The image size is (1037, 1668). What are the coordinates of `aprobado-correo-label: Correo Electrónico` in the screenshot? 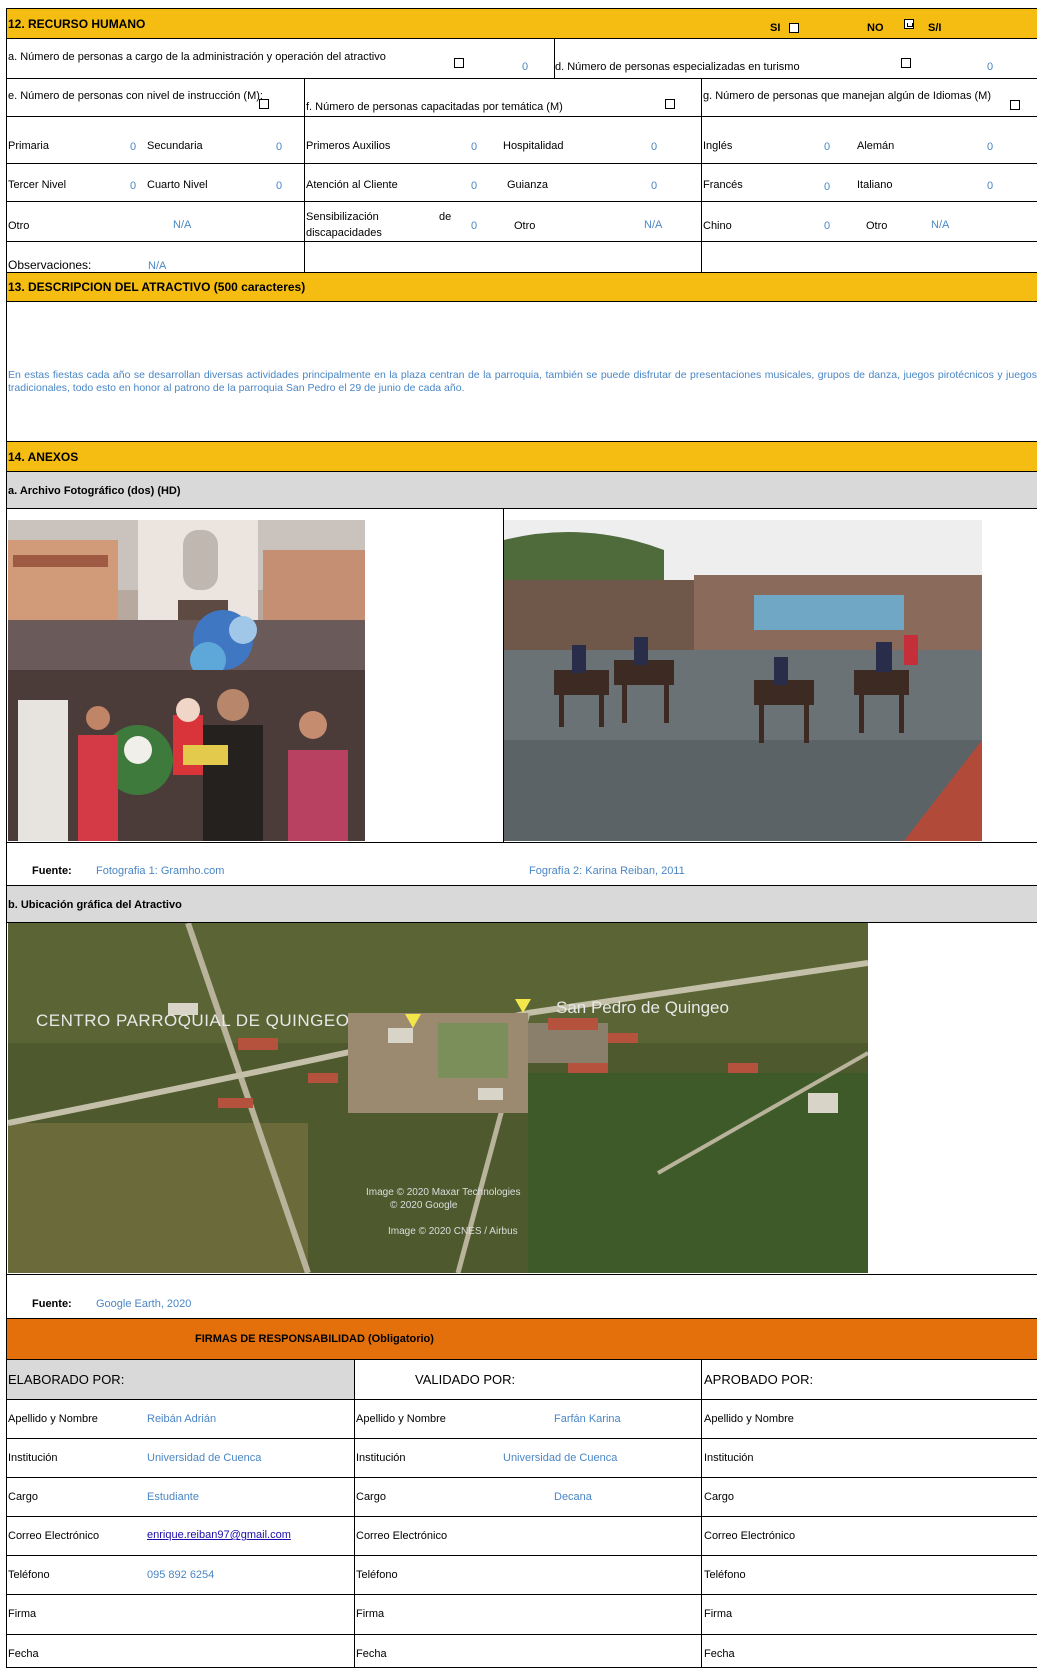 It's located at (750, 1536).